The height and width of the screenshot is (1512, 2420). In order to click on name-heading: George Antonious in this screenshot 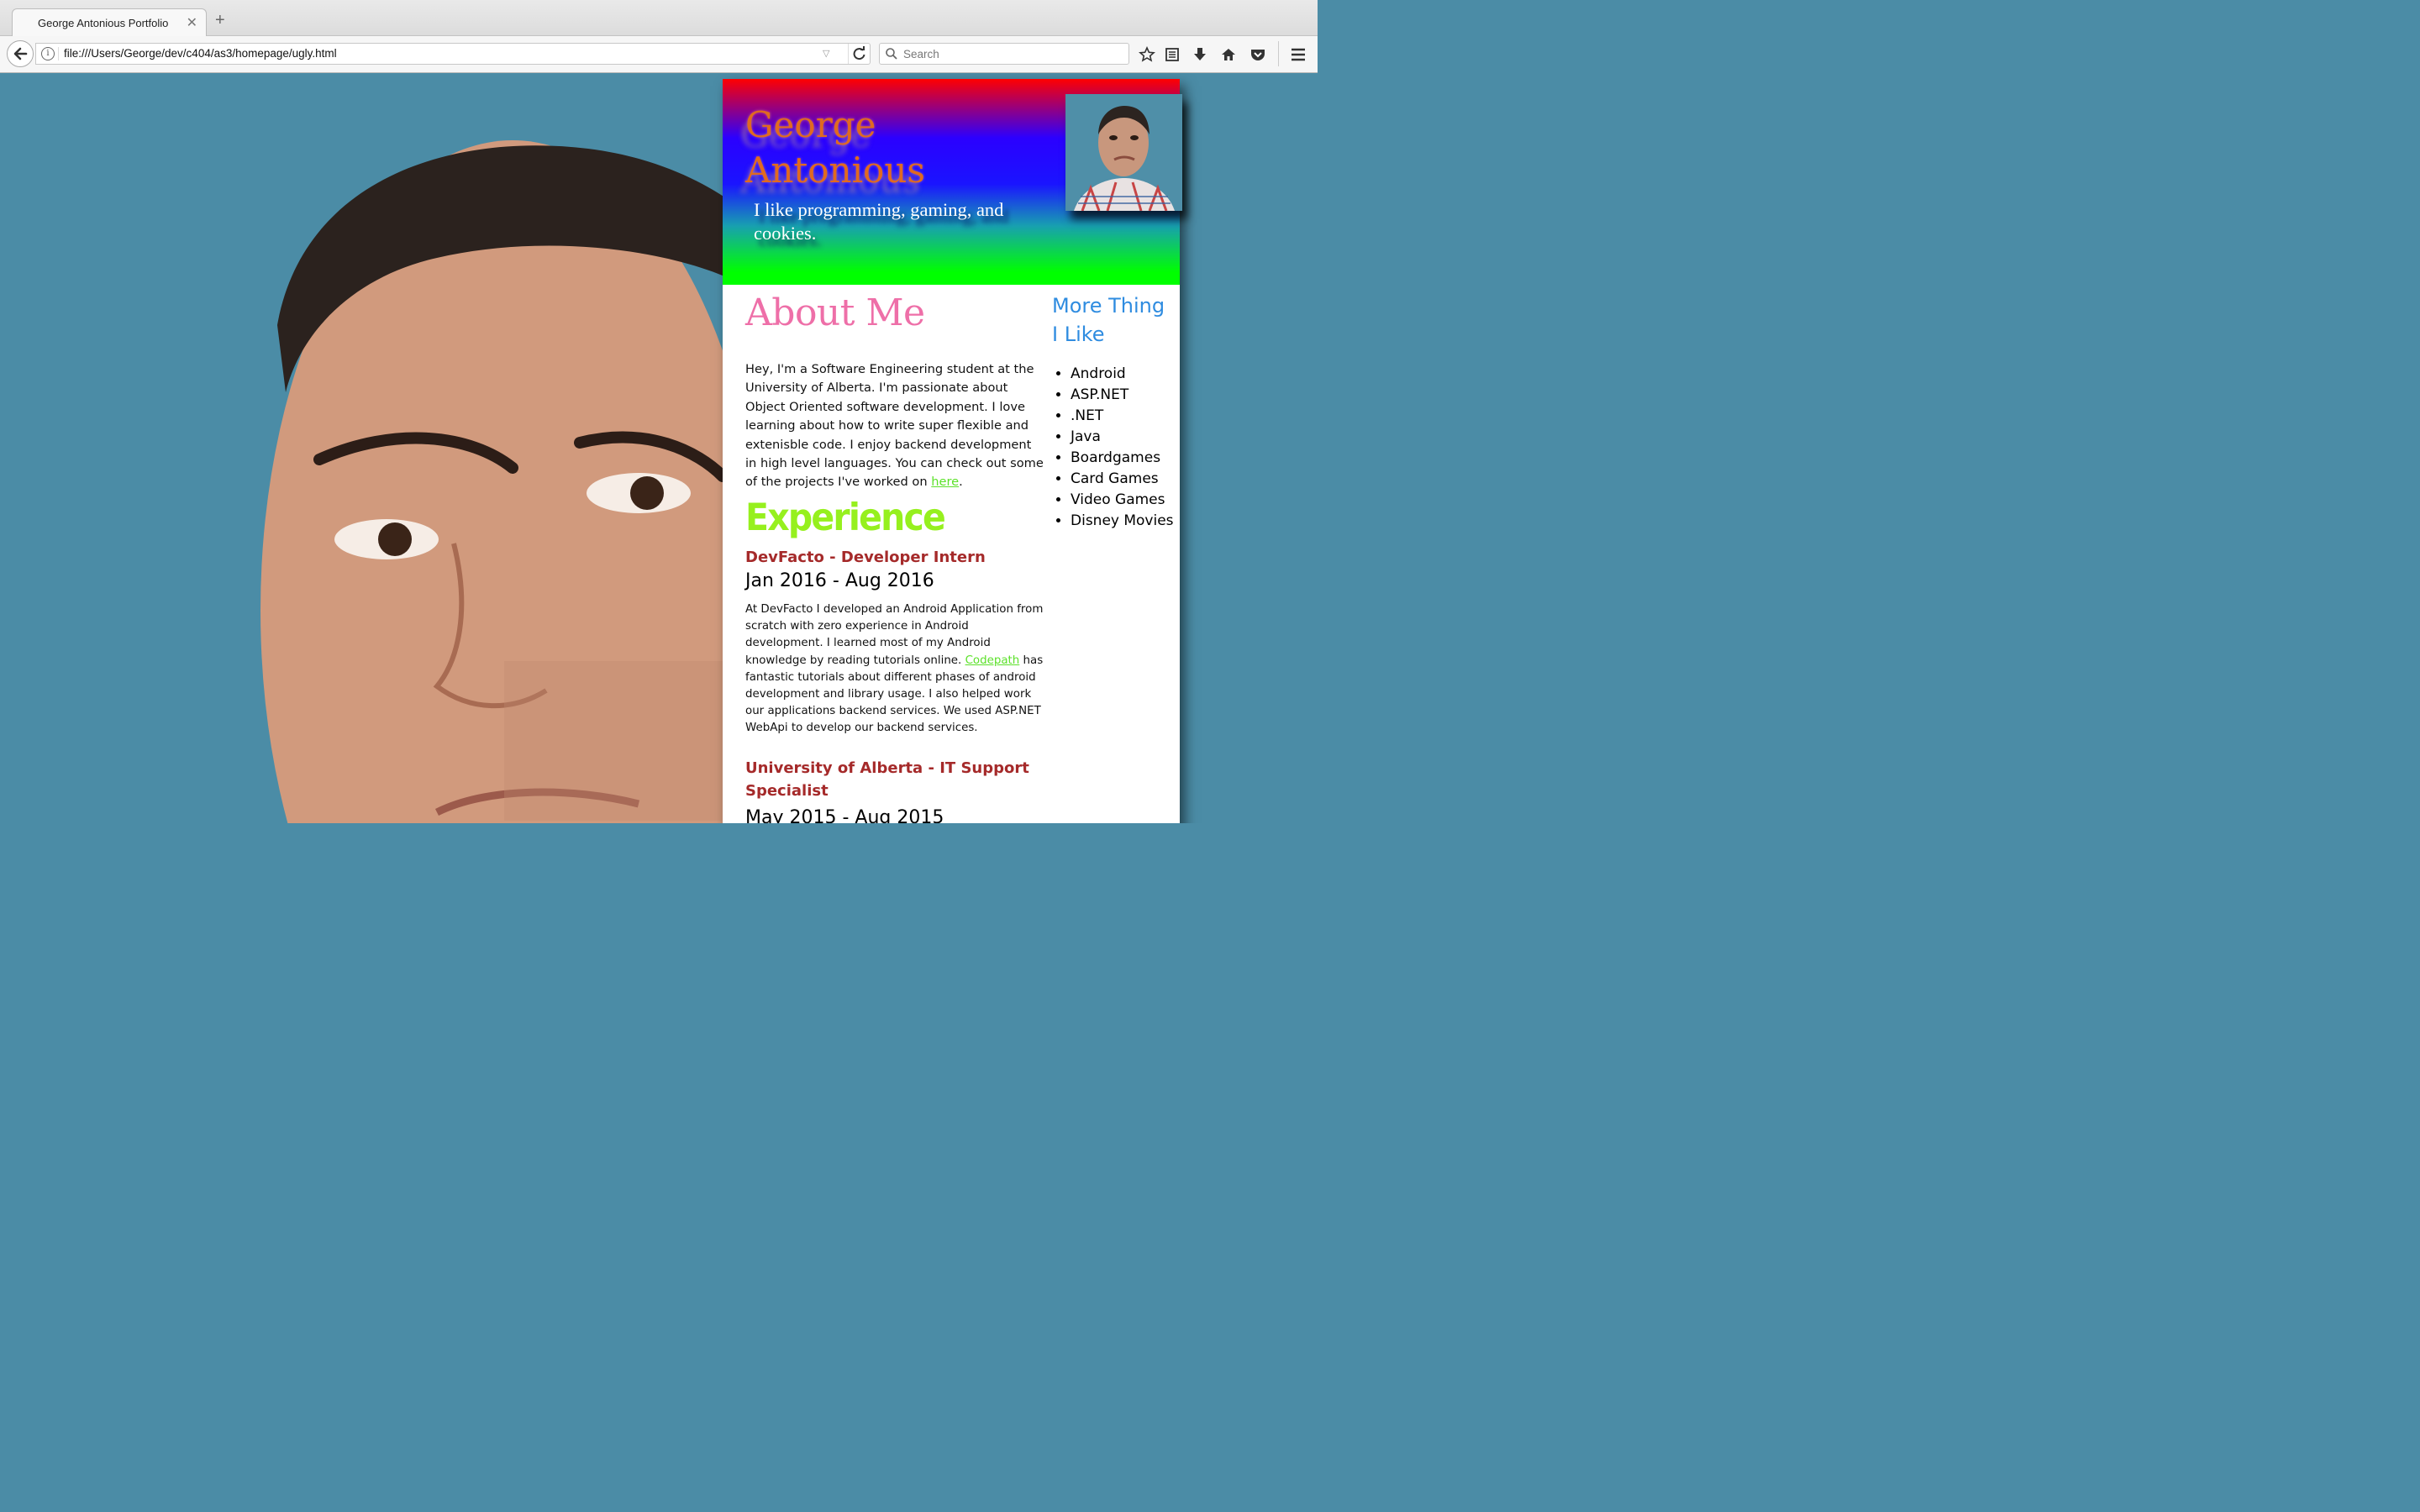, I will do `click(835, 147)`.